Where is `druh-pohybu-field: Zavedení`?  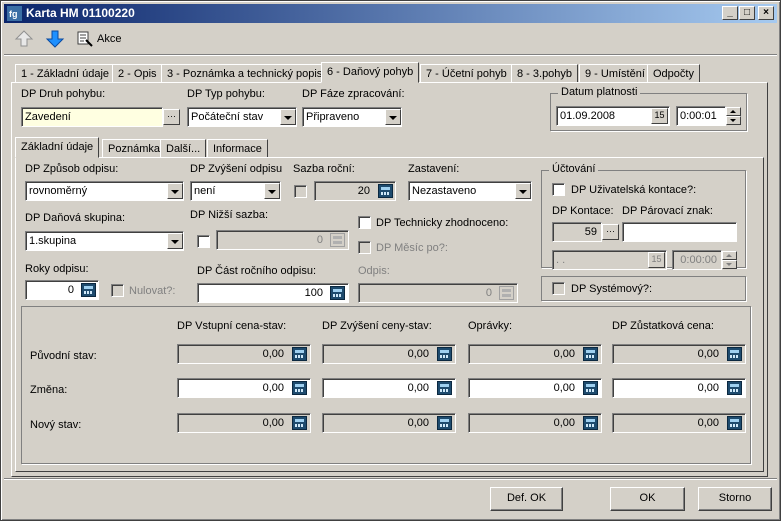
druh-pohybu-field: Zavedení is located at coordinates (92, 117).